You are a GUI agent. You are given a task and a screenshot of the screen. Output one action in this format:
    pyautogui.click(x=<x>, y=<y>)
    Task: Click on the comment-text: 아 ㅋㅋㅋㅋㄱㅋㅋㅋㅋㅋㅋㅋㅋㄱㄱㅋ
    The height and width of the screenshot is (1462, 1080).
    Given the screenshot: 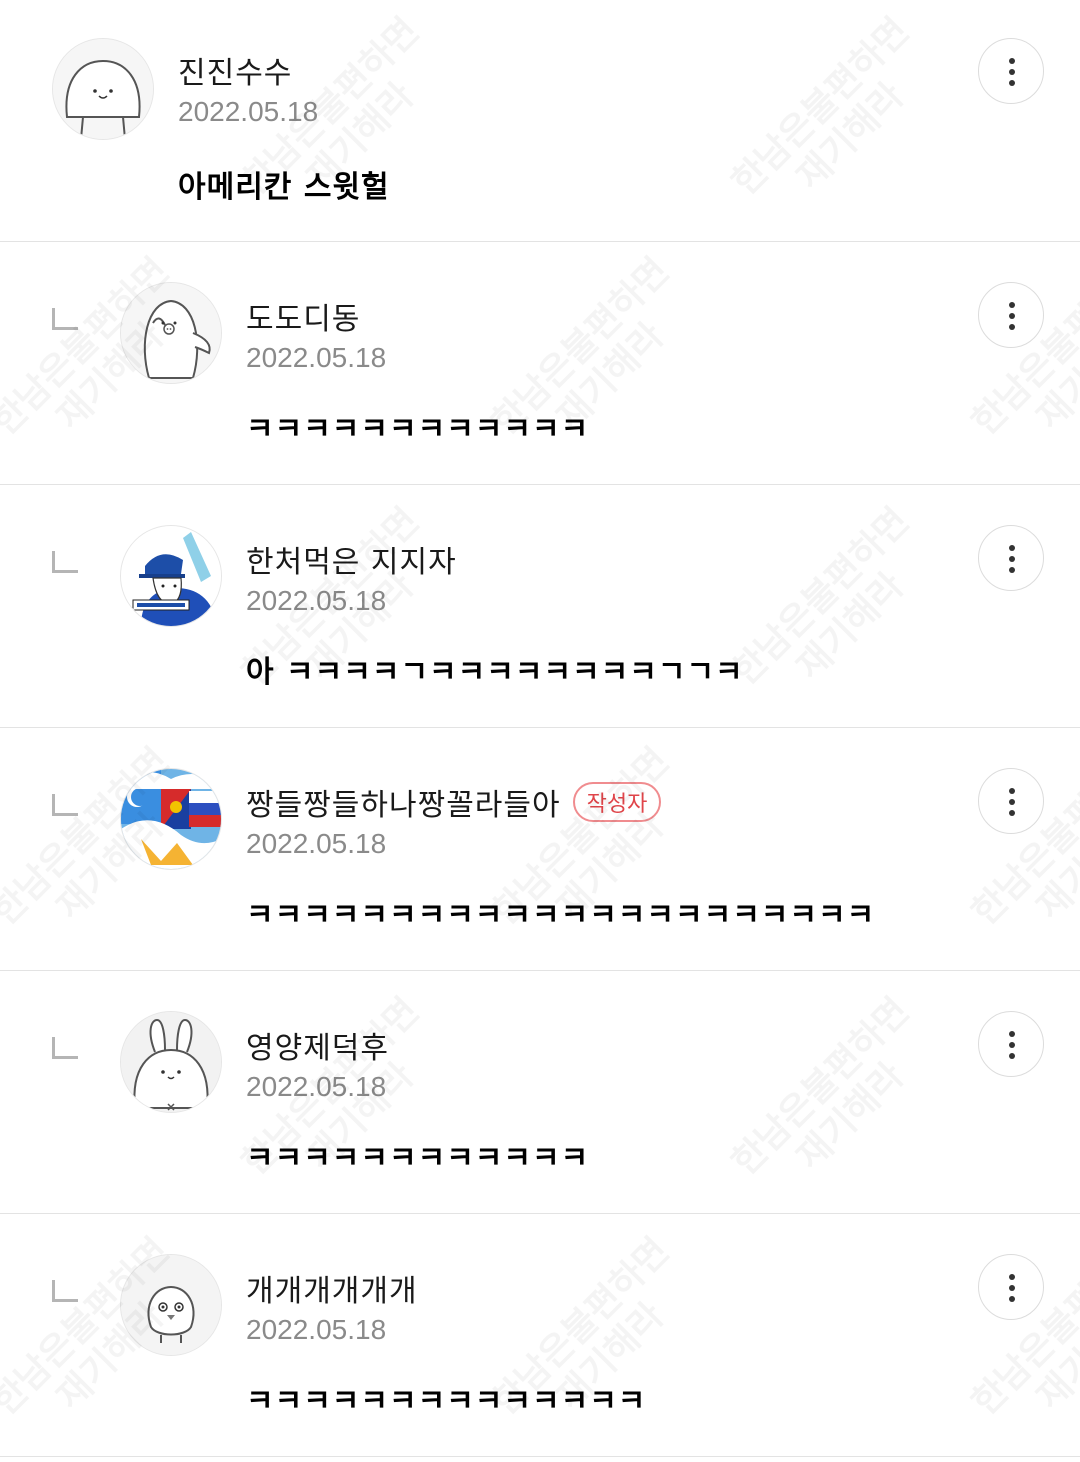 What is the action you would take?
    pyautogui.click(x=495, y=672)
    